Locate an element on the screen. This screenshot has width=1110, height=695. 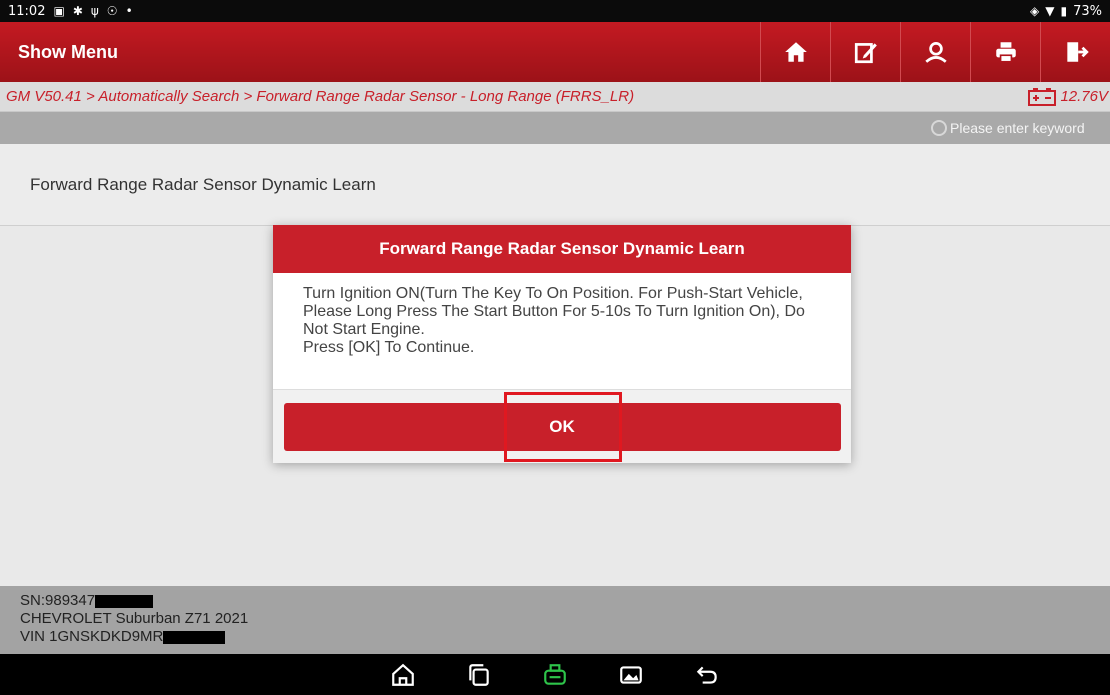
status-time: 11:02 is located at coordinates (27, 11).